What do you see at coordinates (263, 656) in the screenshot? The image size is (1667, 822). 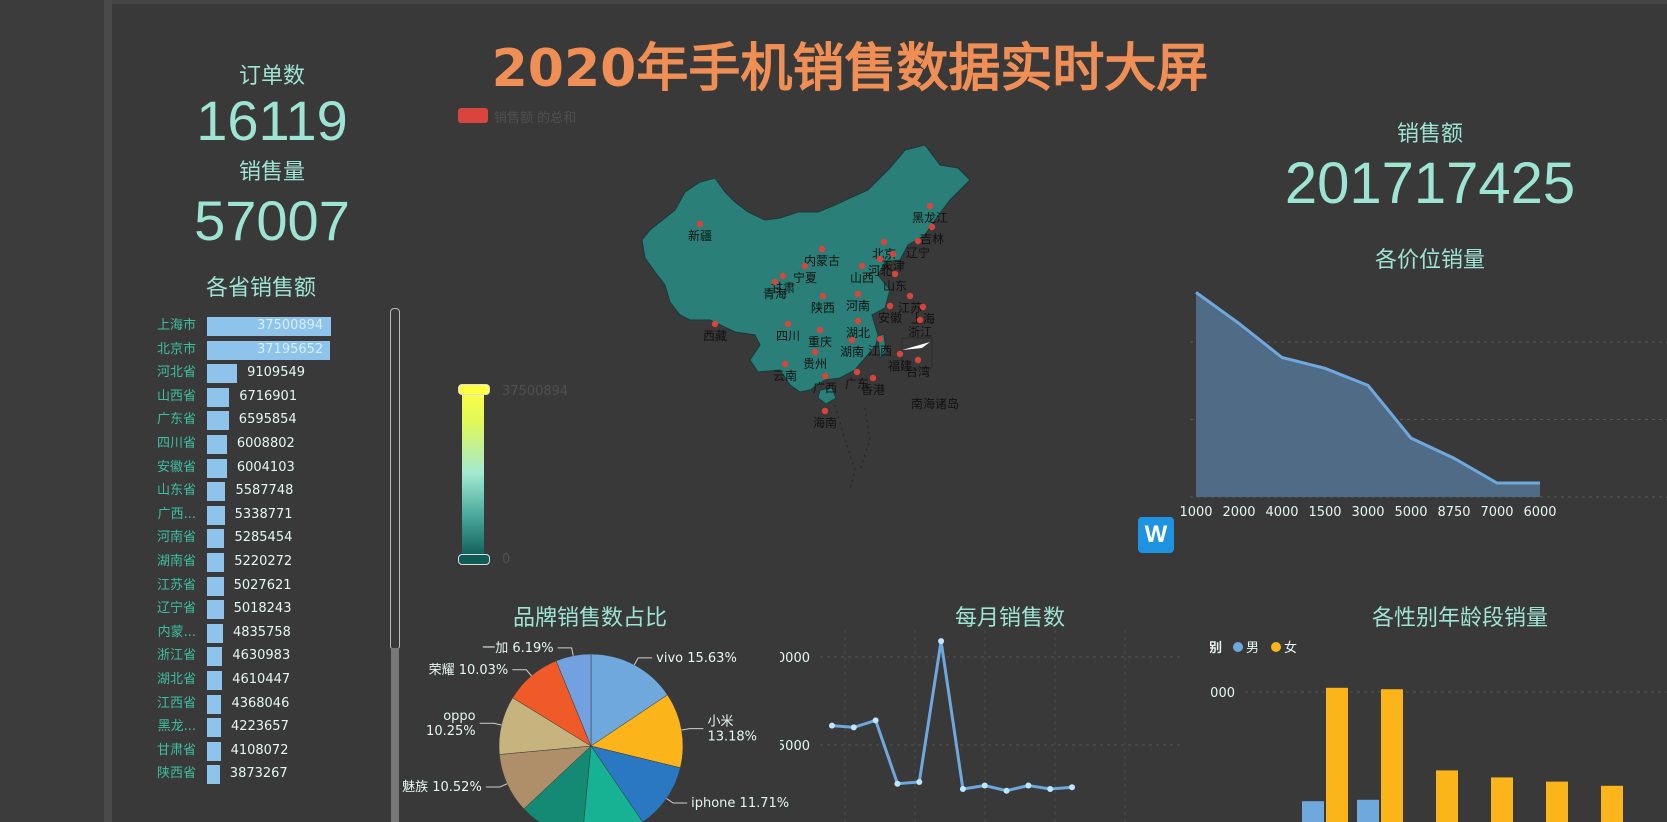 I see `province-row: 浙江省 4630983` at bounding box center [263, 656].